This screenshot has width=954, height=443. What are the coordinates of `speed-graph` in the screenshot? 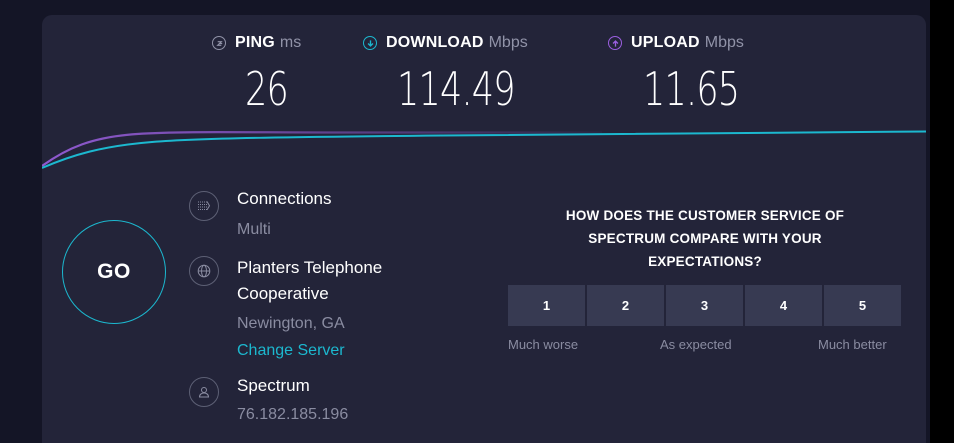 It's located at (484, 149).